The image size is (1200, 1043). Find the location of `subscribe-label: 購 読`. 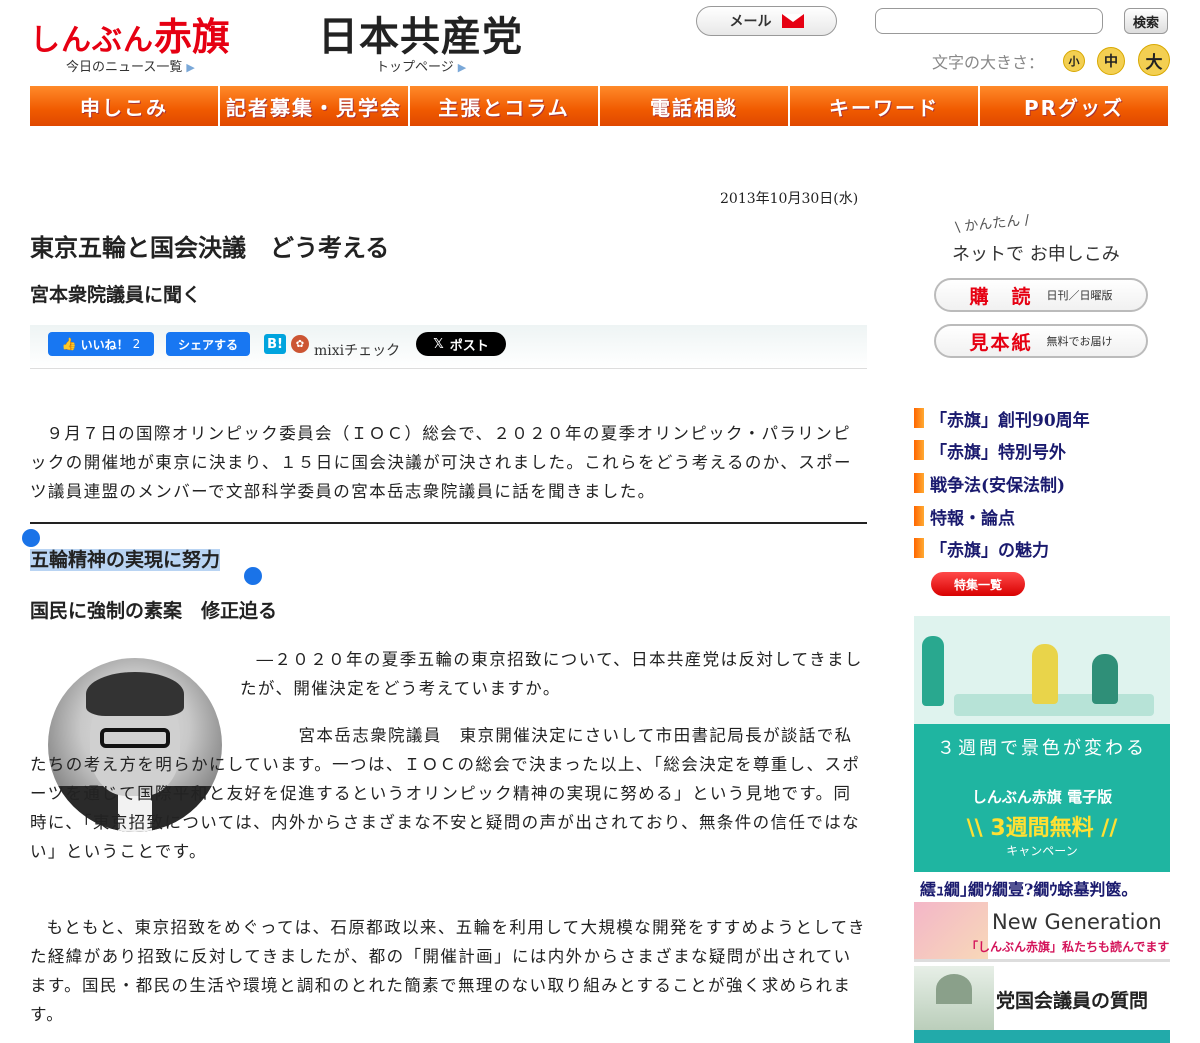

subscribe-label: 購 読 is located at coordinates (1001, 296).